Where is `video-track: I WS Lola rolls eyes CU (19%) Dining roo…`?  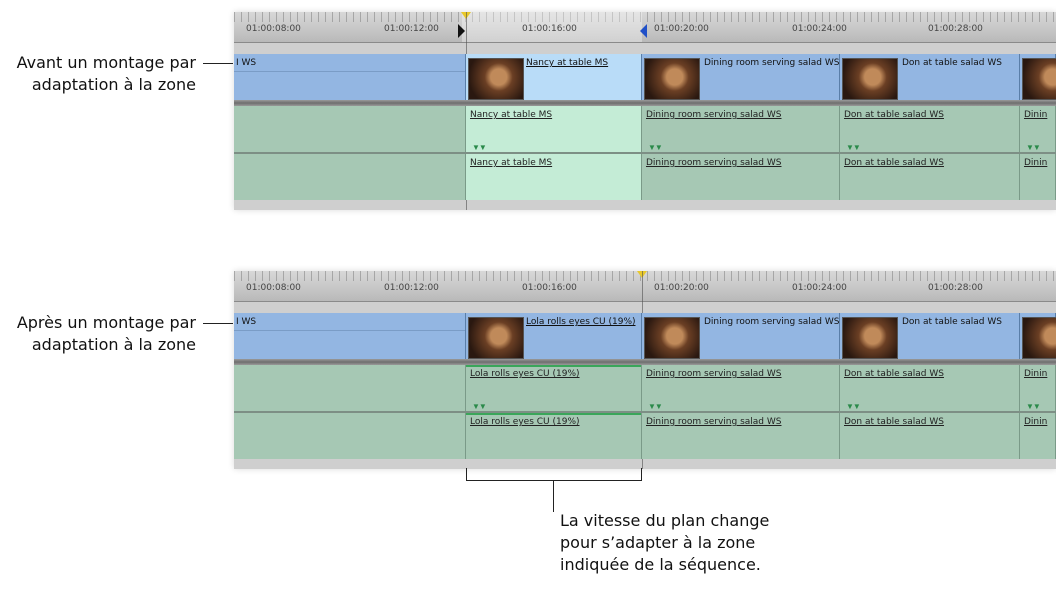 video-track: I WS Lola rolls eyes CU (19%) Dining roo… is located at coordinates (645, 336).